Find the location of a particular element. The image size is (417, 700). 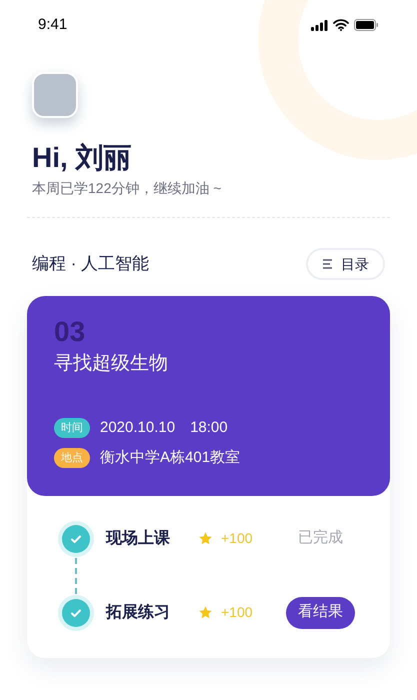

task-name: 现场上课 is located at coordinates (138, 538).